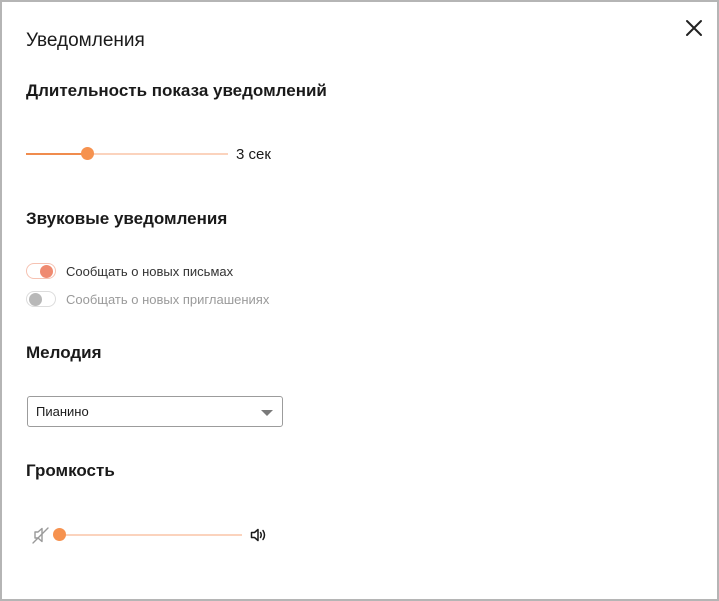 Image resolution: width=719 pixels, height=601 pixels. What do you see at coordinates (127, 154) in the screenshot?
I see `duration-slider` at bounding box center [127, 154].